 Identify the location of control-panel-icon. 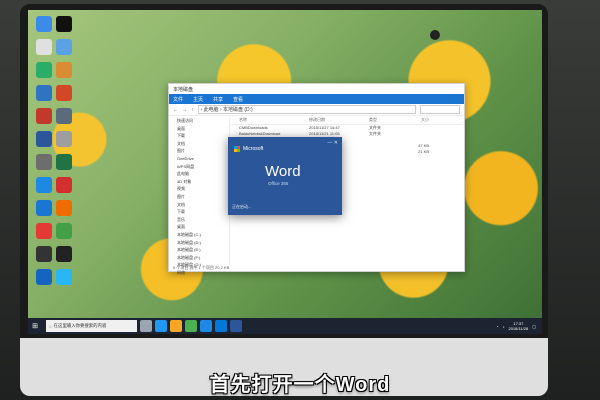
(44, 93).